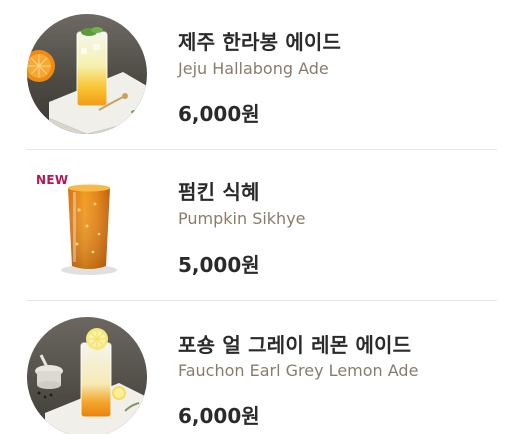 Image resolution: width=508 pixels, height=434 pixels. Describe the element at coordinates (219, 190) in the screenshot. I see `product-name-korean: 펌킨 식혜` at that location.